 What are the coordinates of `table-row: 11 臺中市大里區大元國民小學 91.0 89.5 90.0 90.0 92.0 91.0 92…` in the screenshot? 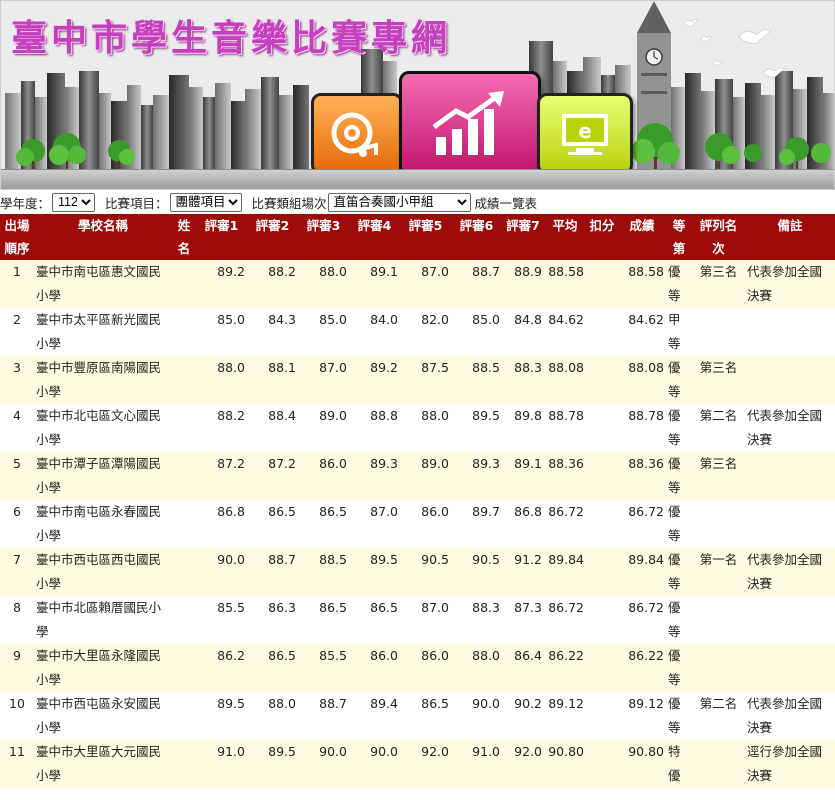 It's located at (417, 764).